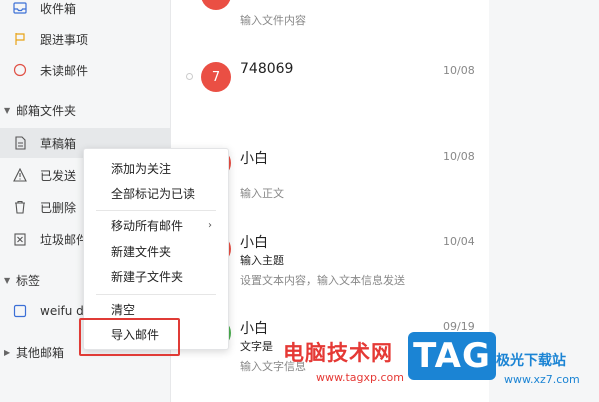 This screenshot has width=599, height=402. What do you see at coordinates (20, 8) in the screenshot?
I see `inbox-icon` at bounding box center [20, 8].